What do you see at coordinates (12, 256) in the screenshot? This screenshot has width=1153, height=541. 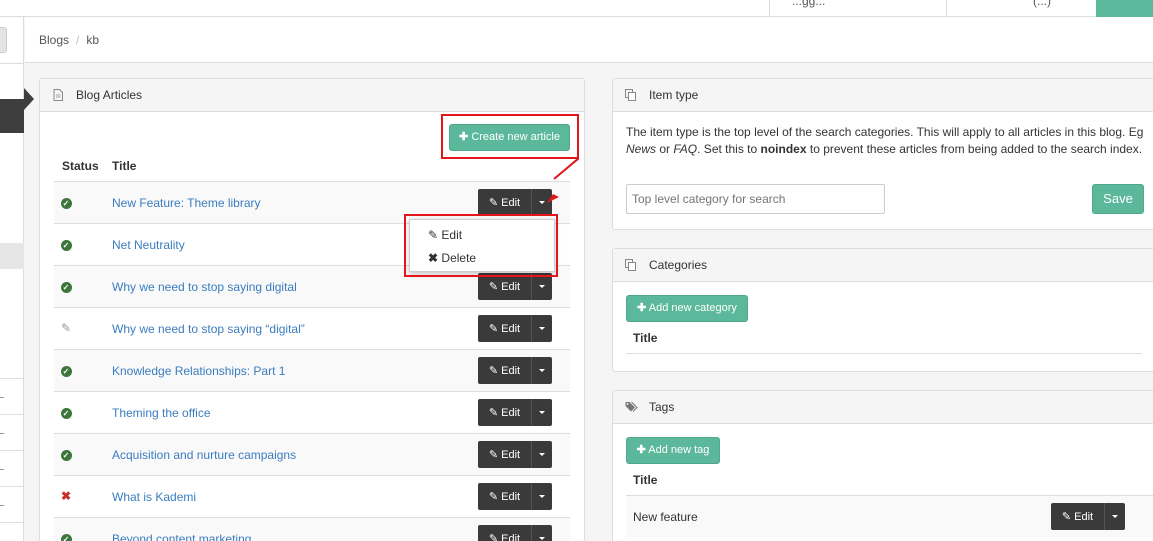 I see `sidebar-item-highlighted` at bounding box center [12, 256].